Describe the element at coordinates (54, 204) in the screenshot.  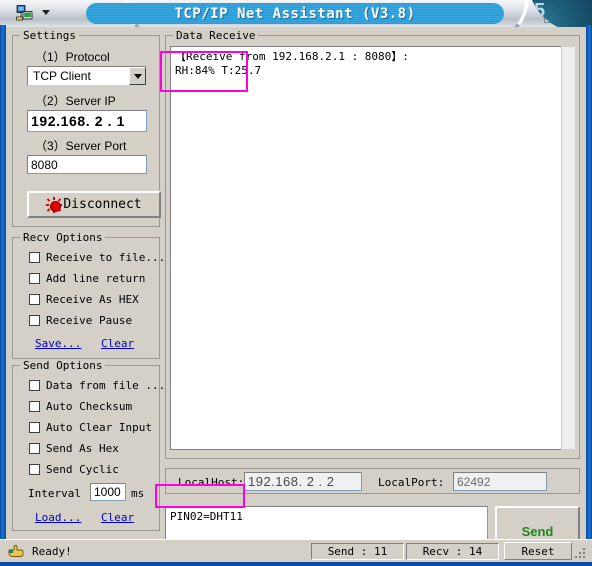
I see `red-led-icon` at that location.